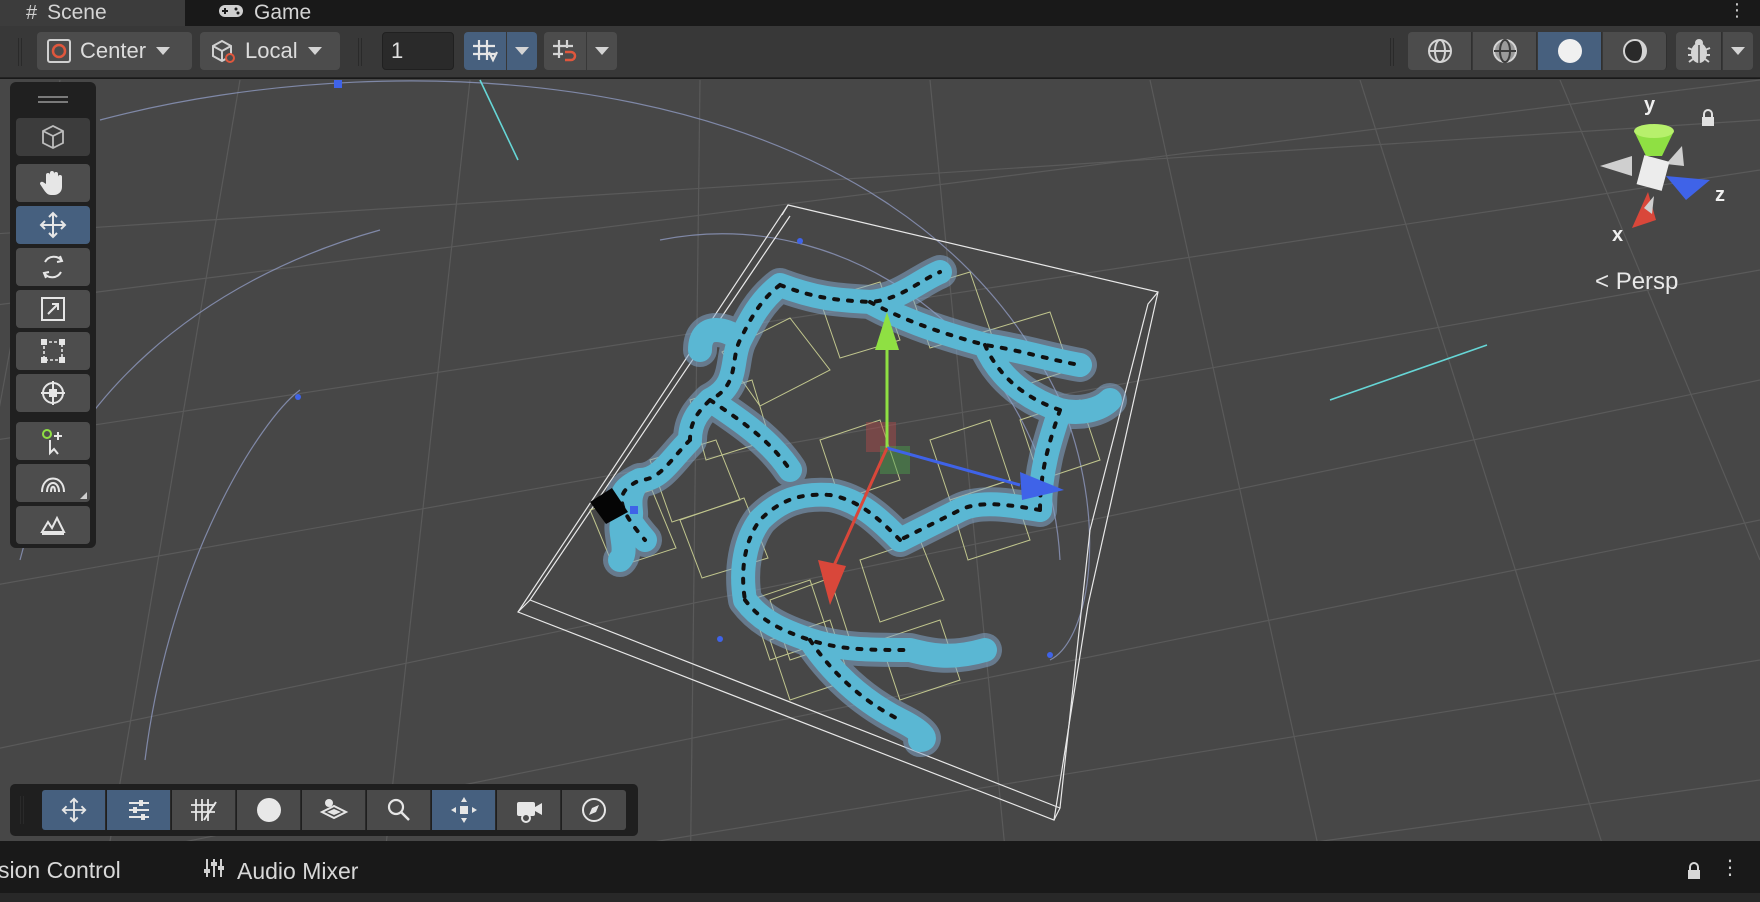 This screenshot has height=902, width=1760. I want to click on hand-tool-button, so click(53, 183).